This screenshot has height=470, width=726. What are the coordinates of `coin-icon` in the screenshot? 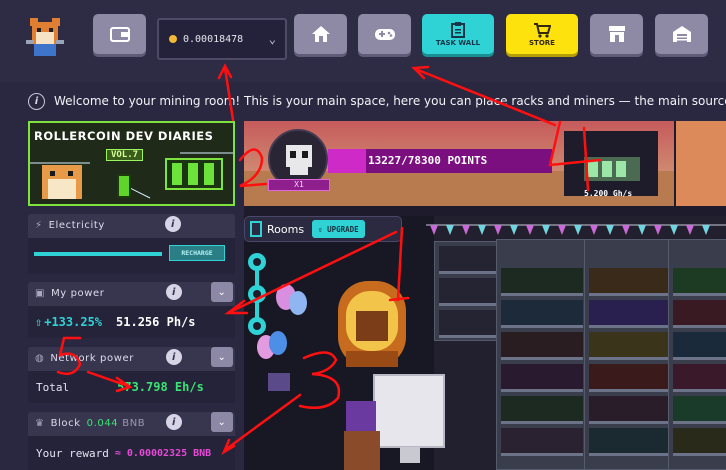 It's located at (173, 39).